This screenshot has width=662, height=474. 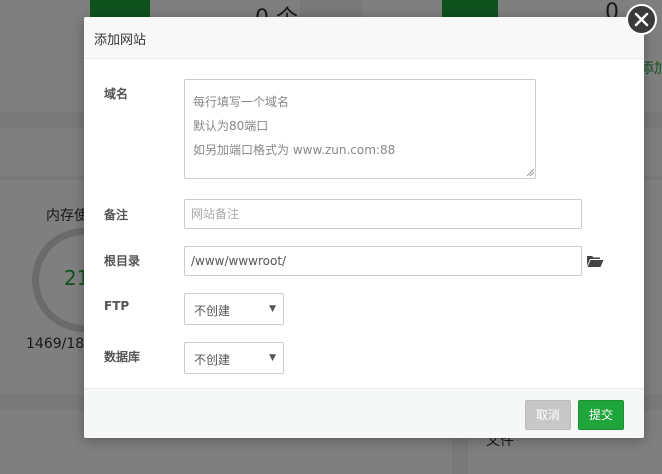 I want to click on remark-input, so click(x=383, y=214).